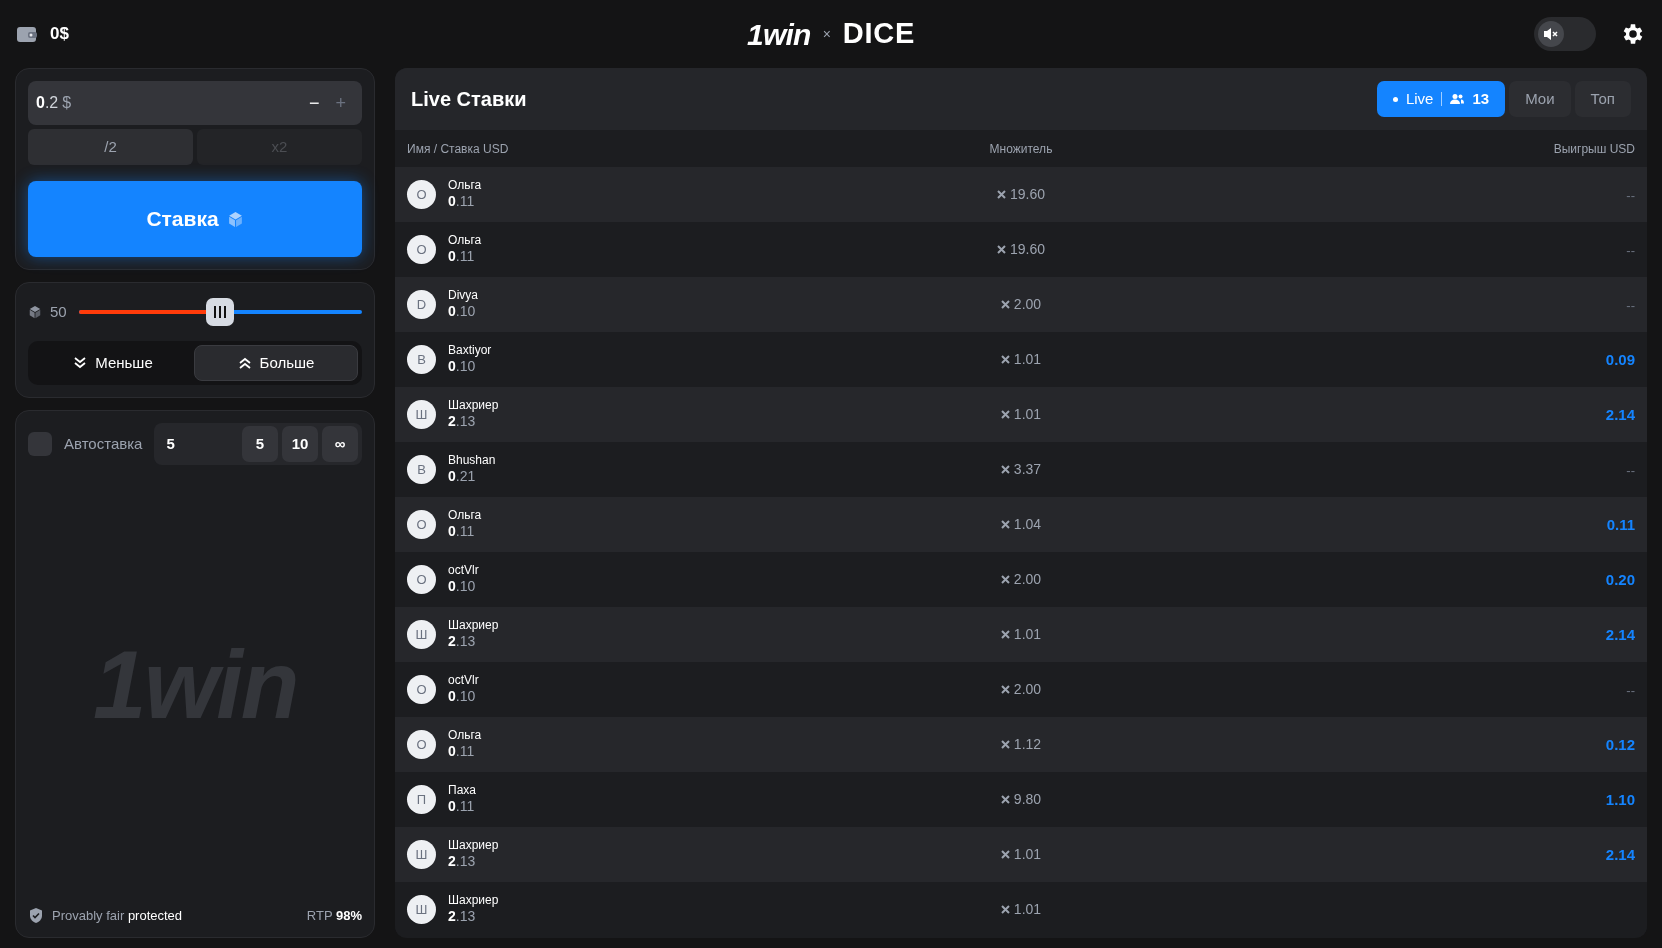 This screenshot has height=948, width=1662. What do you see at coordinates (1593, 149) in the screenshot?
I see `column-header: Выигрыш USD` at bounding box center [1593, 149].